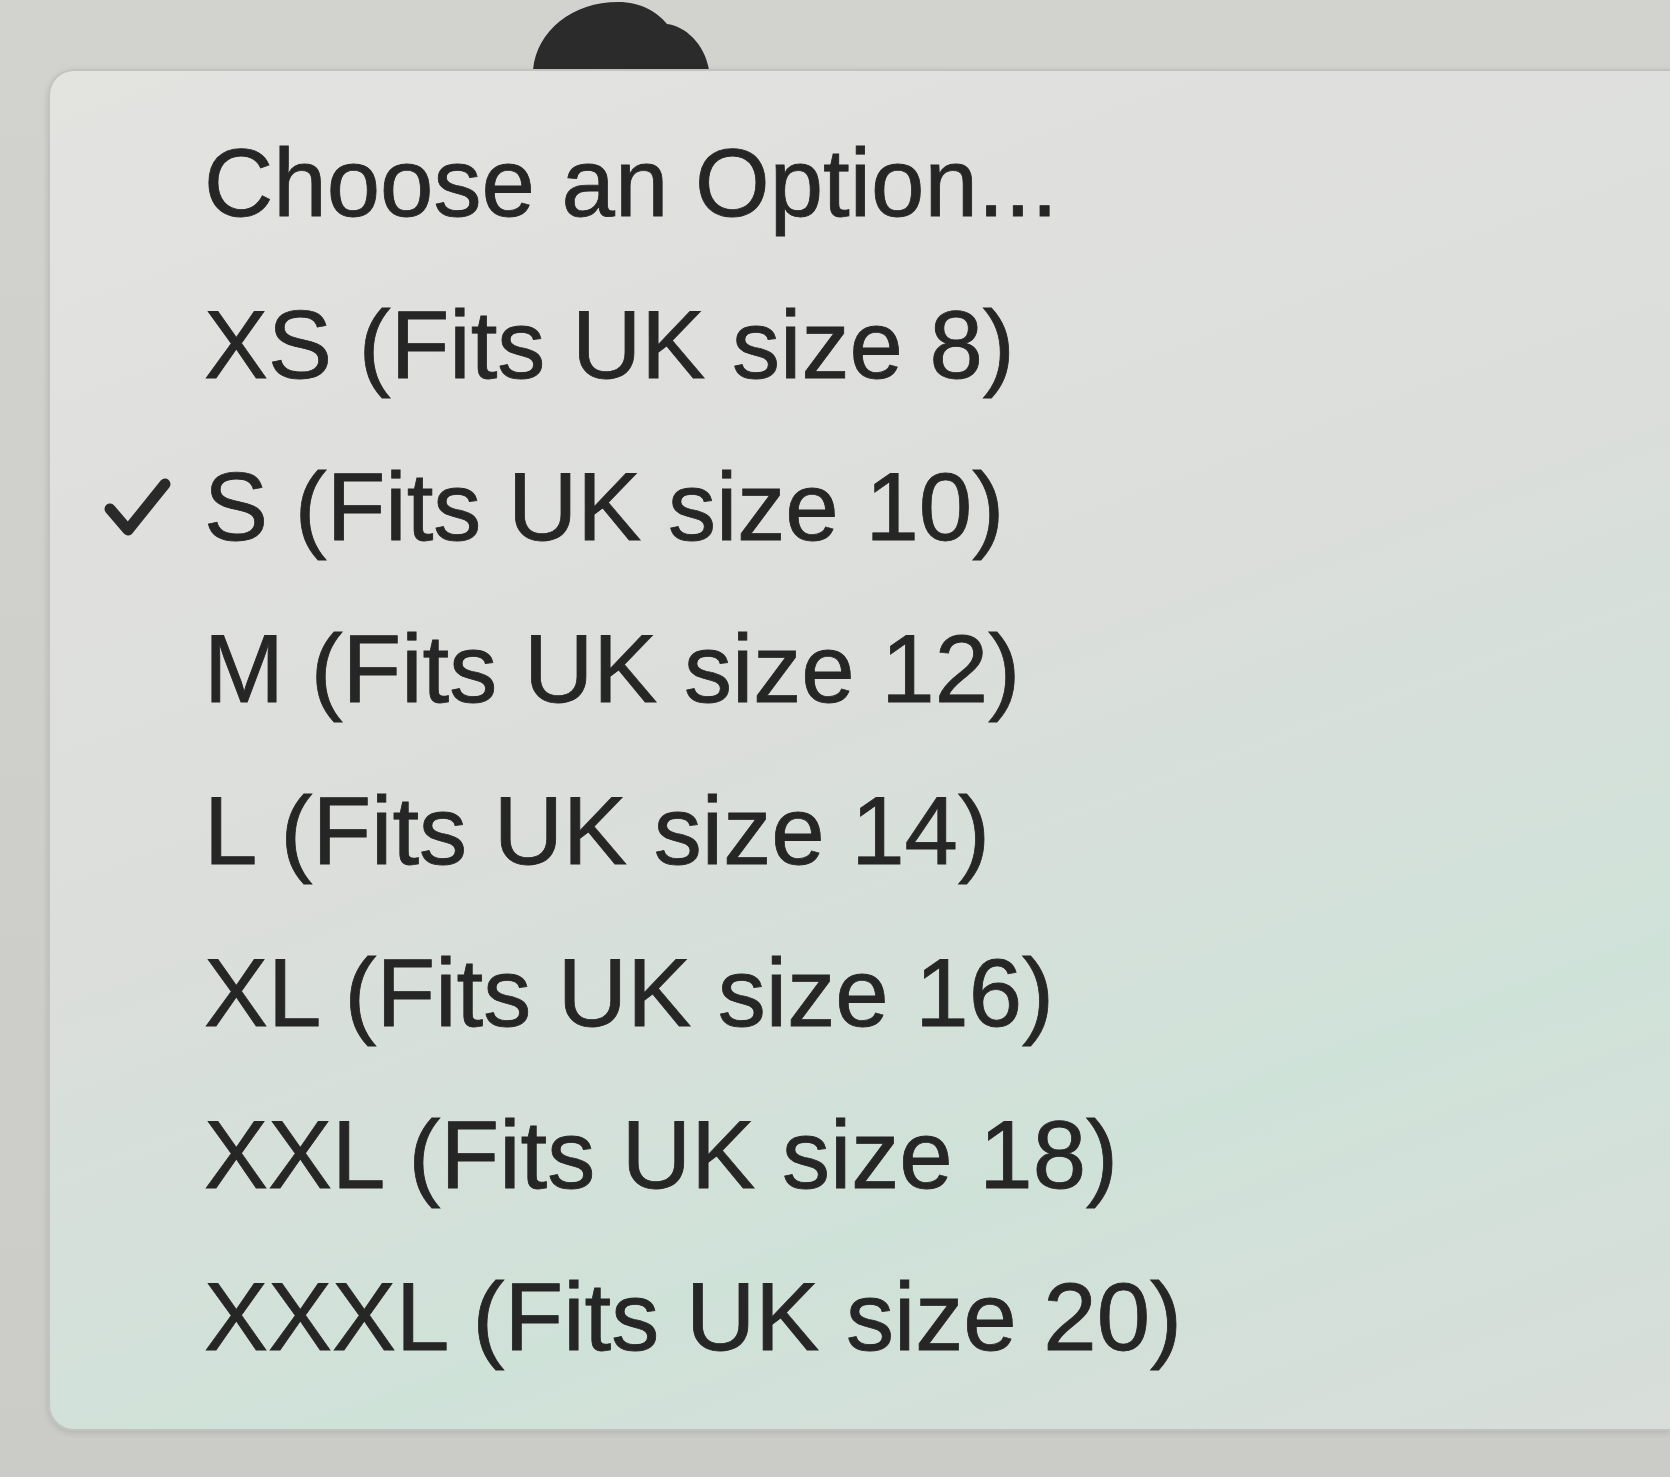 The height and width of the screenshot is (1477, 1670). Describe the element at coordinates (609, 345) in the screenshot. I see `menu-item: XS (Fits UK size 8)` at that location.